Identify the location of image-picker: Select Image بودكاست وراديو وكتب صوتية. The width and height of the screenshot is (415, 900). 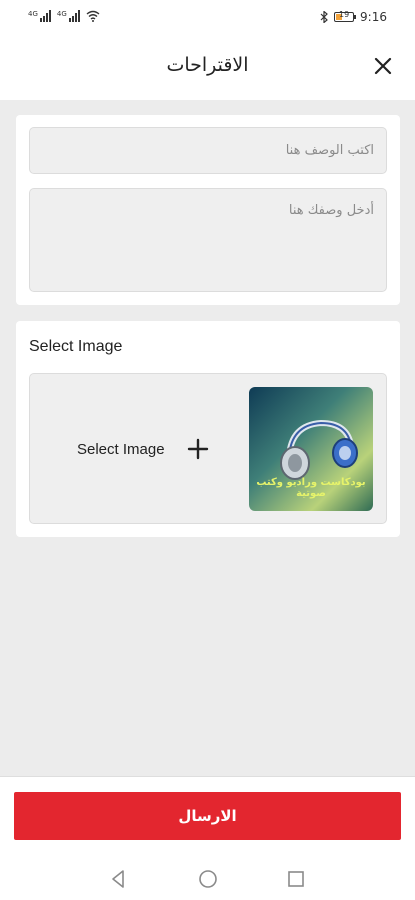
(208, 448).